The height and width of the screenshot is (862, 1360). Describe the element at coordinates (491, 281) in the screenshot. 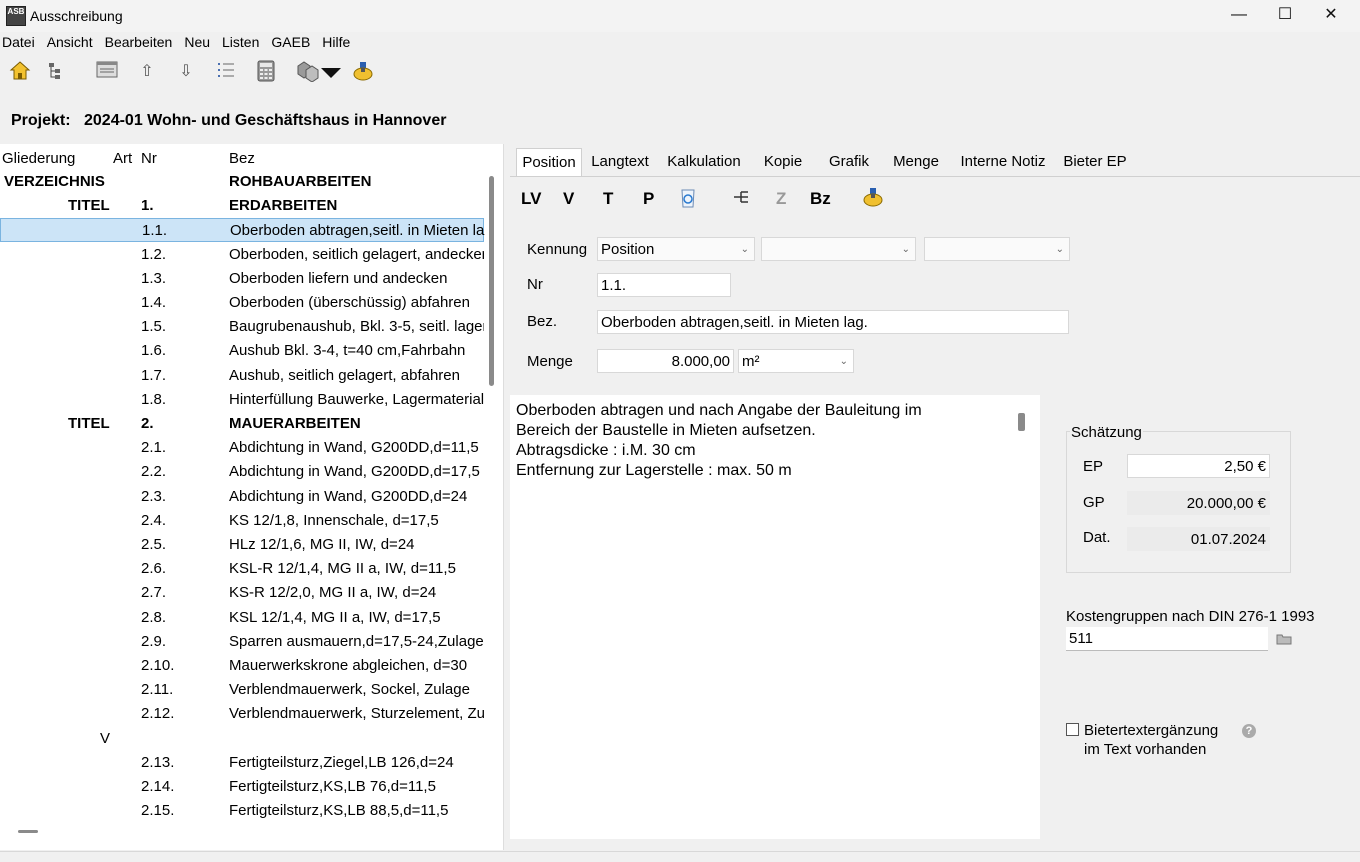

I see `tree-vertical-scrollbar` at that location.